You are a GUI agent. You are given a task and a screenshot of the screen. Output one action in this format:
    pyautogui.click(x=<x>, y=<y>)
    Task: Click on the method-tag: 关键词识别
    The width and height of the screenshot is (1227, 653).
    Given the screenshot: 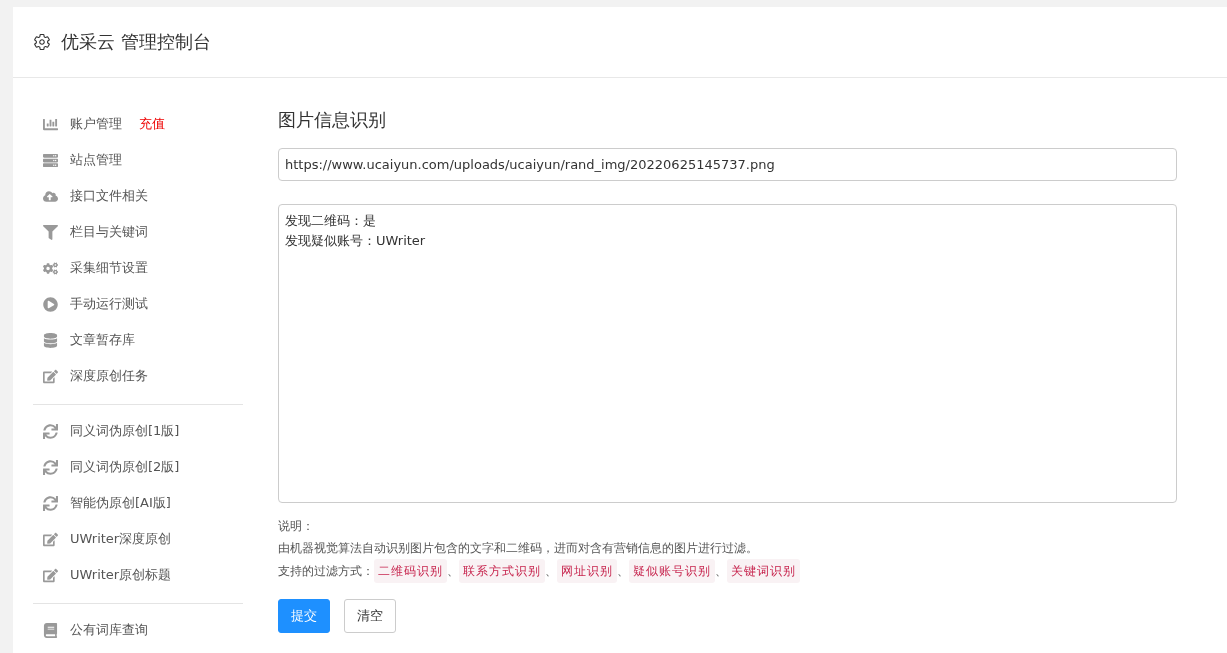 What is the action you would take?
    pyautogui.click(x=763, y=571)
    